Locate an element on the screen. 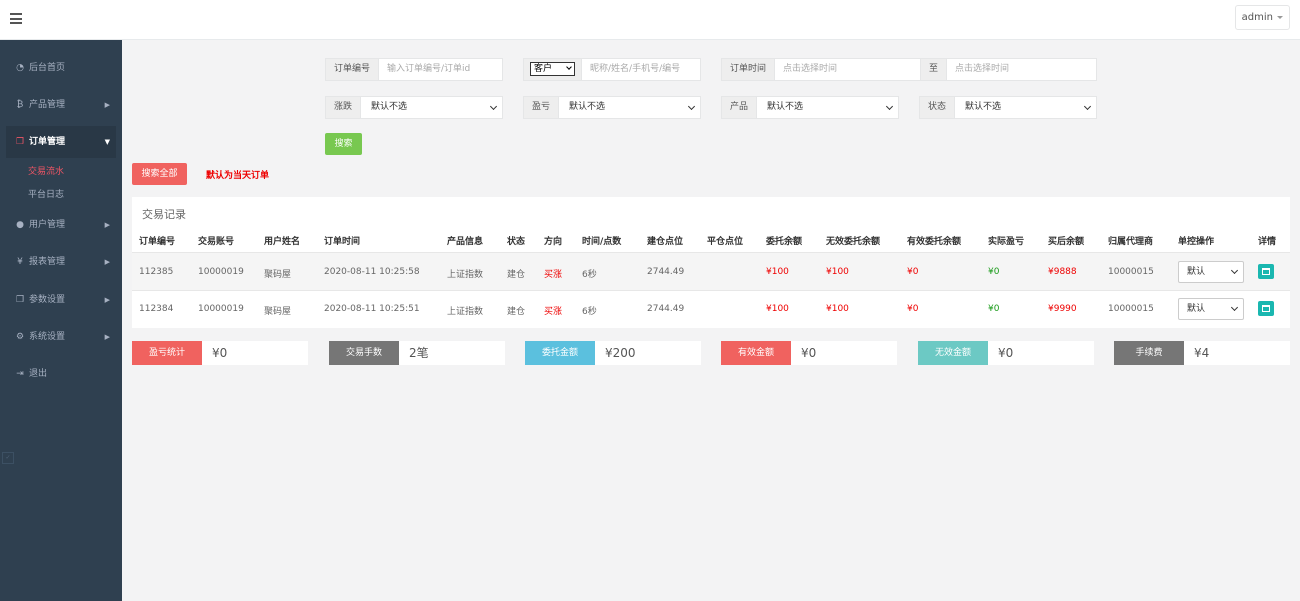 The width and height of the screenshot is (1300, 601). sidebar-item-reports: ¥ 报表管理 ▶ is located at coordinates (61, 262).